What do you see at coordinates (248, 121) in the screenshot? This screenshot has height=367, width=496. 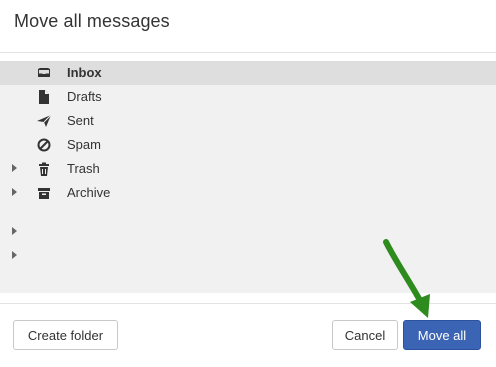 I see `folder-item-sent: Sent` at bounding box center [248, 121].